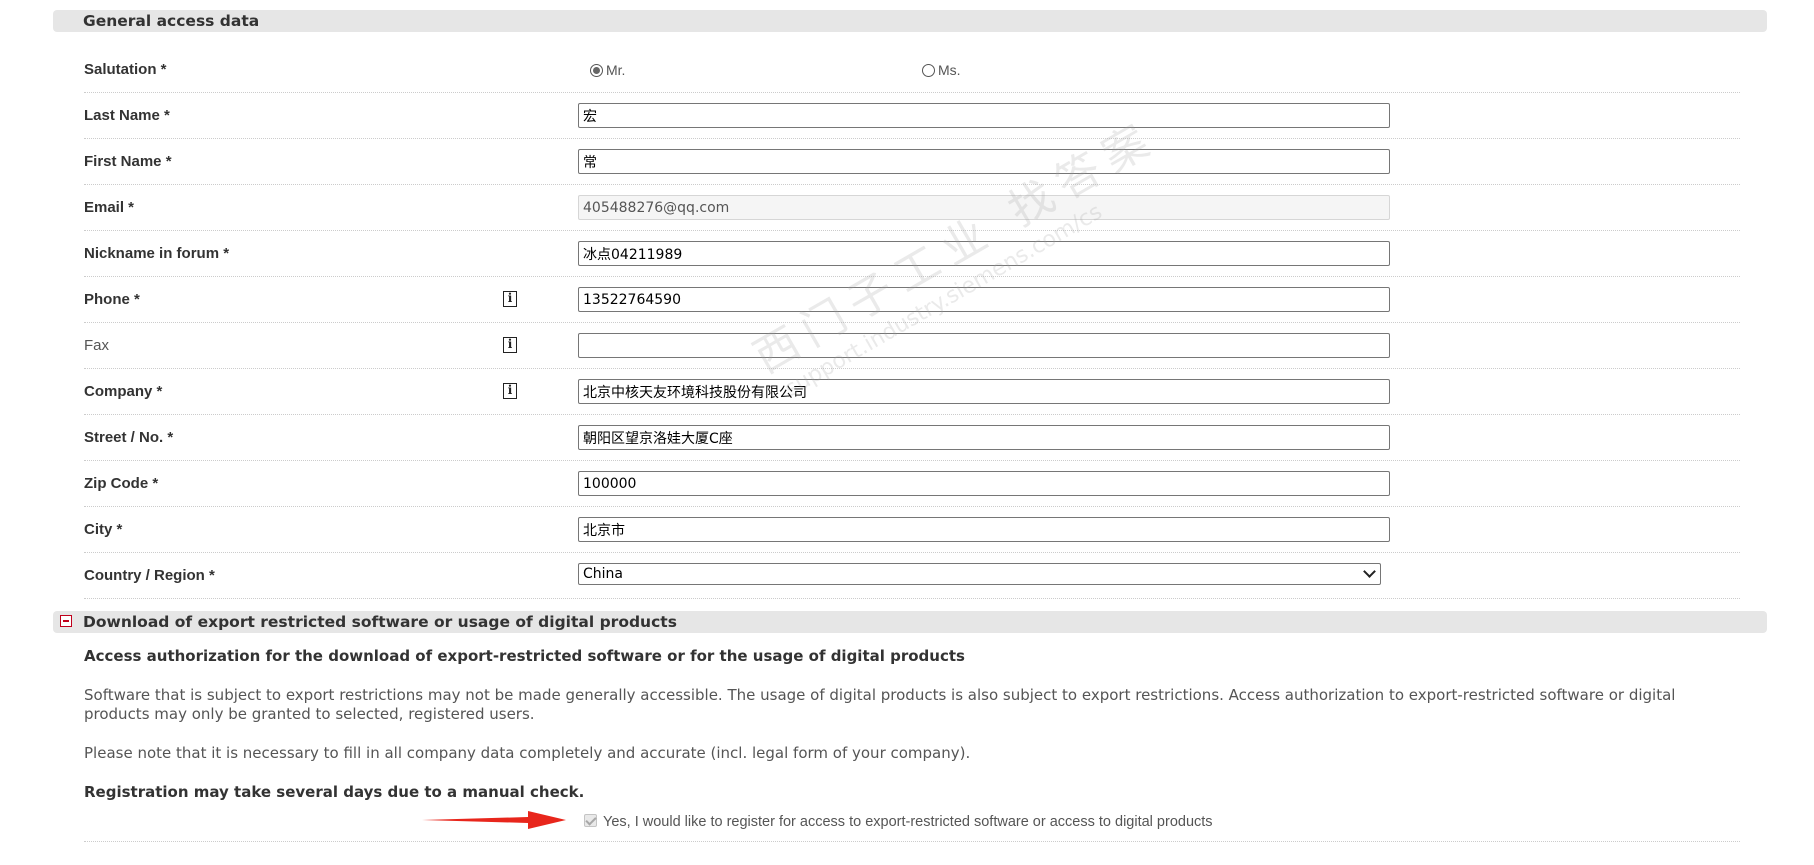 The width and height of the screenshot is (1814, 865). Describe the element at coordinates (510, 391) in the screenshot. I see `company-info-icon: i` at that location.